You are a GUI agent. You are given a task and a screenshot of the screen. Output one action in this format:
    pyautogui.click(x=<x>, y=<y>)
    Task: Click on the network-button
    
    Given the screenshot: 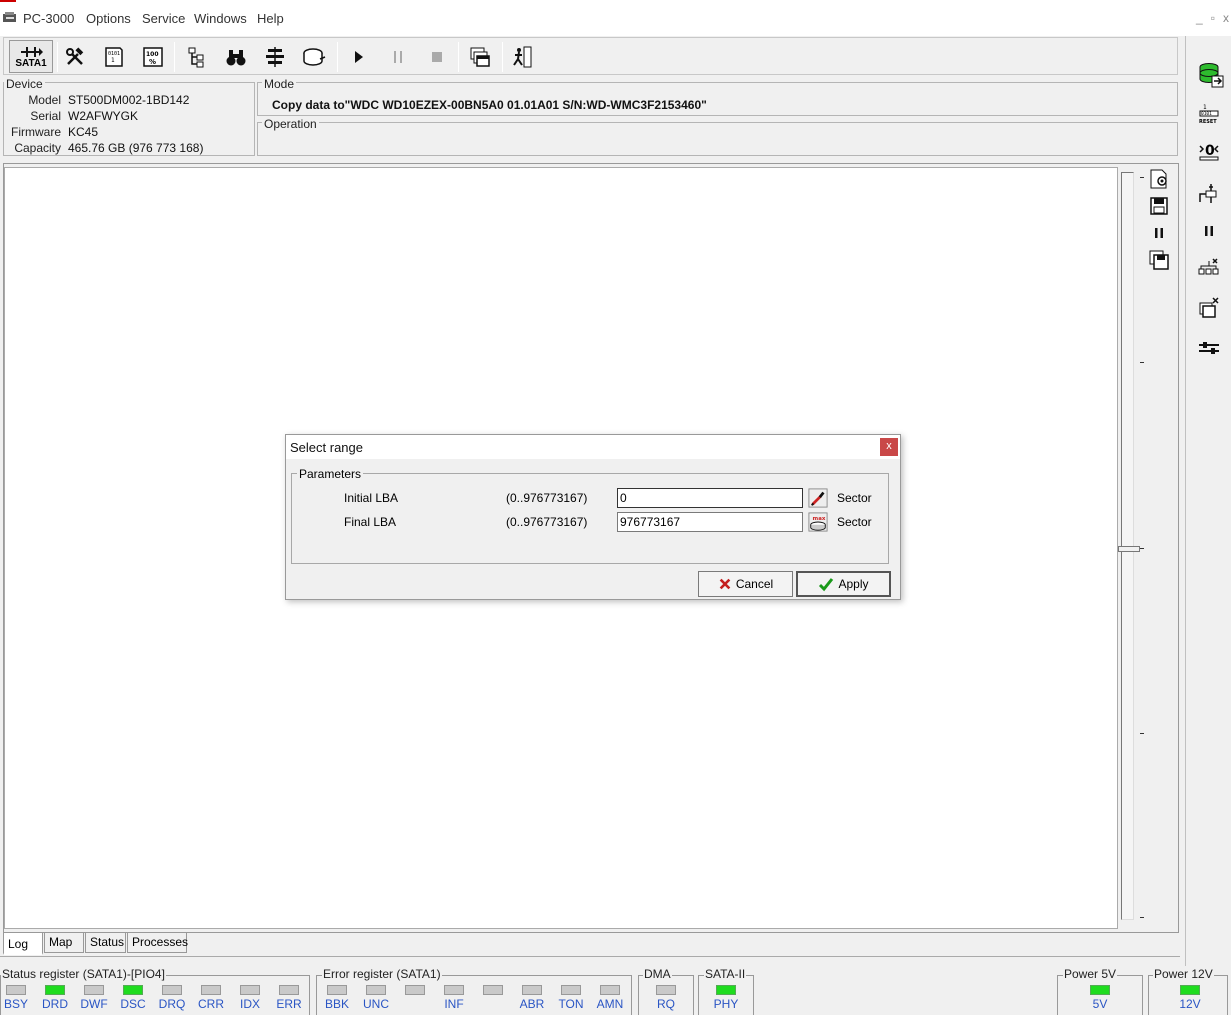 What is the action you would take?
    pyautogui.click(x=1209, y=267)
    